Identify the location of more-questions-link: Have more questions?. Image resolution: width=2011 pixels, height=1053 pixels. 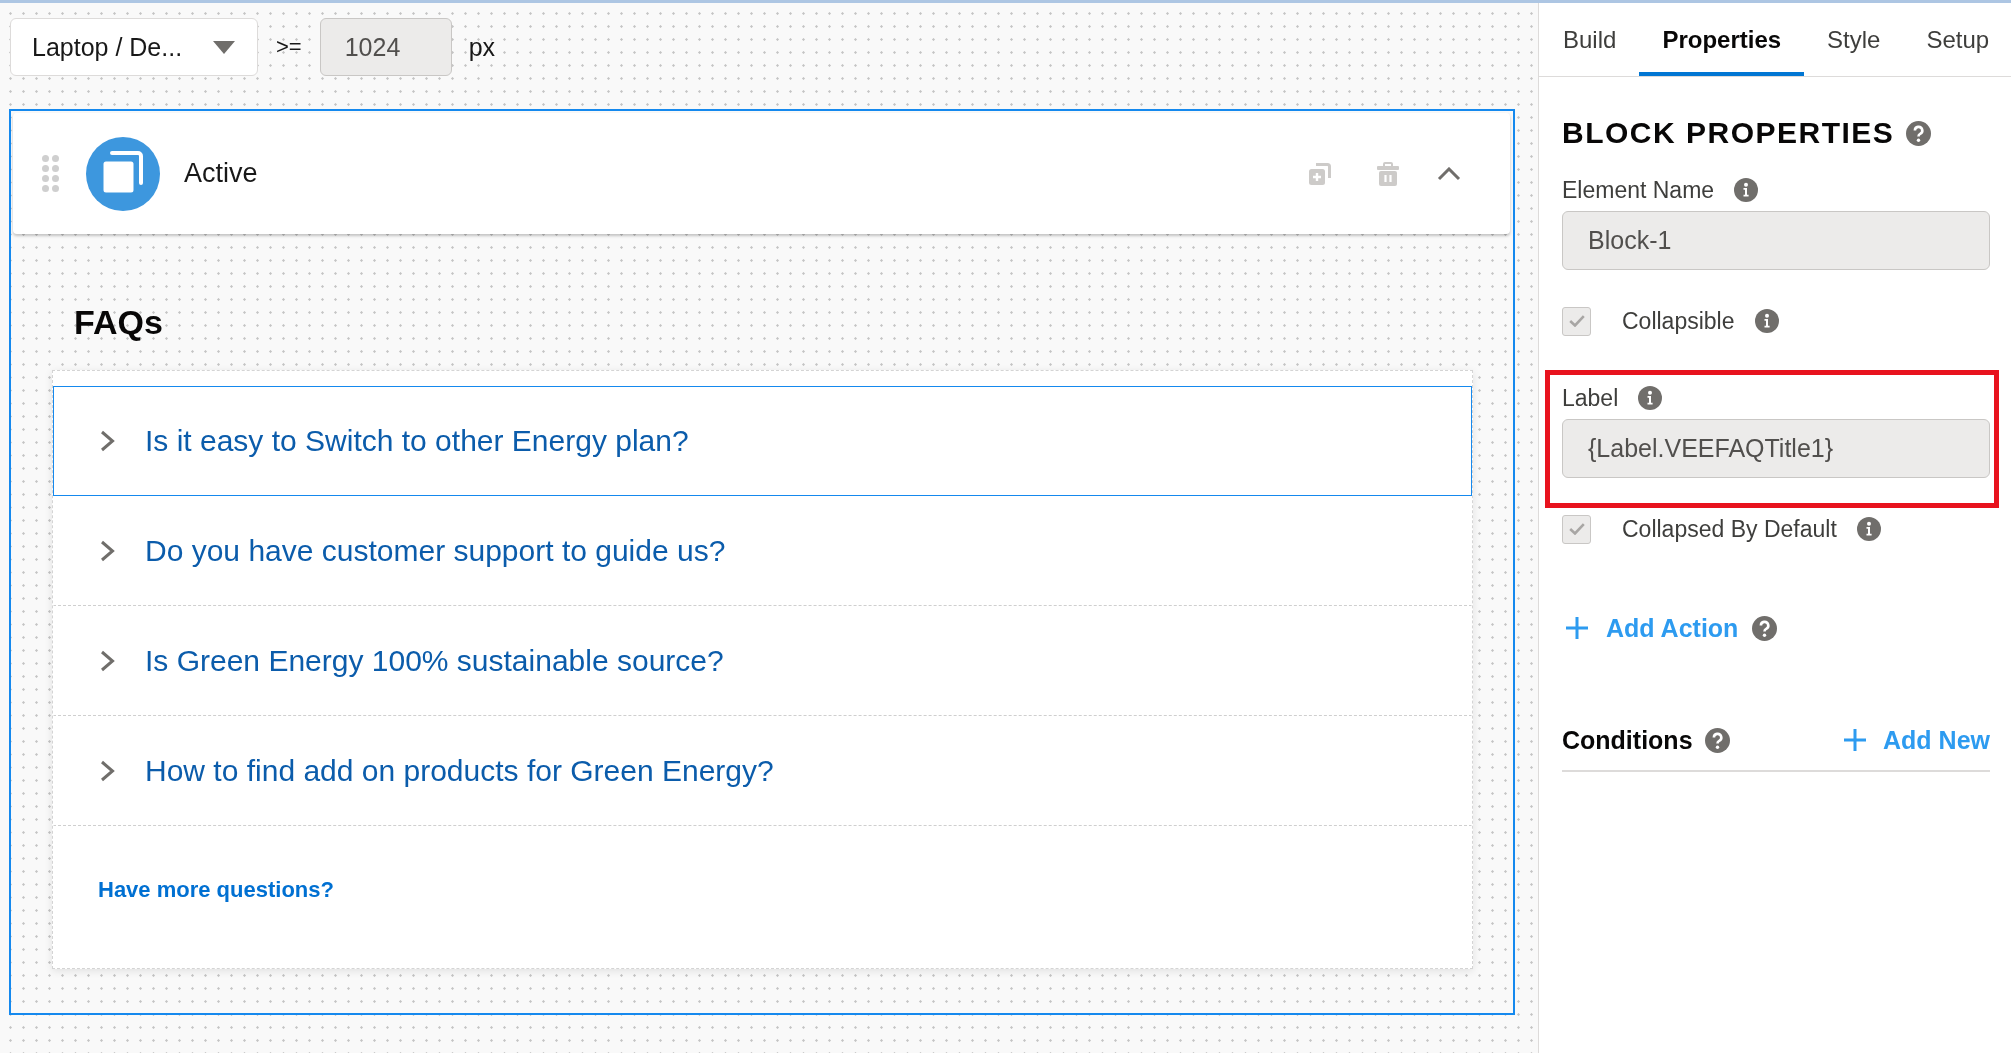
(216, 889).